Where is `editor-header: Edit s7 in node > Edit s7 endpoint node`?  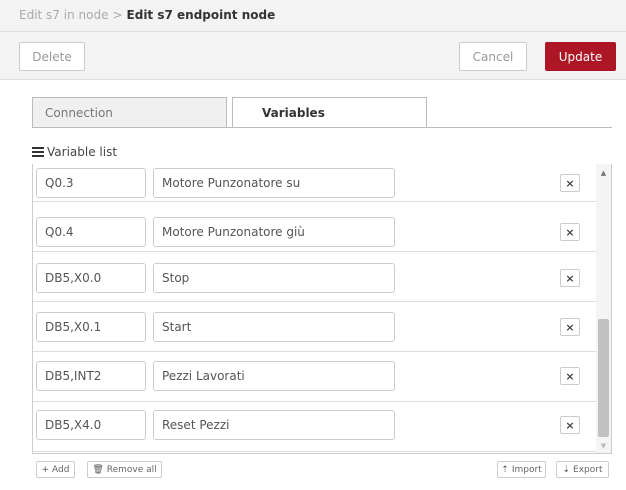 editor-header: Edit s7 in node > Edit s7 endpoint node is located at coordinates (313, 16).